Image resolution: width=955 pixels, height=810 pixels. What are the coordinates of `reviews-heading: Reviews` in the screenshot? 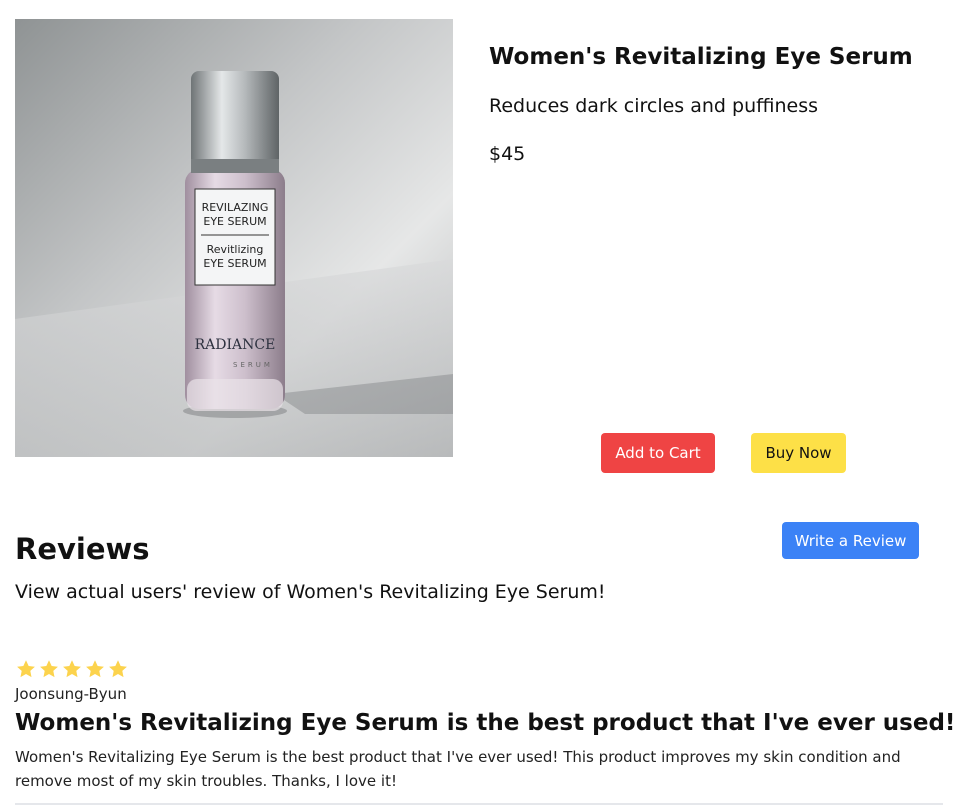 It's located at (82, 549).